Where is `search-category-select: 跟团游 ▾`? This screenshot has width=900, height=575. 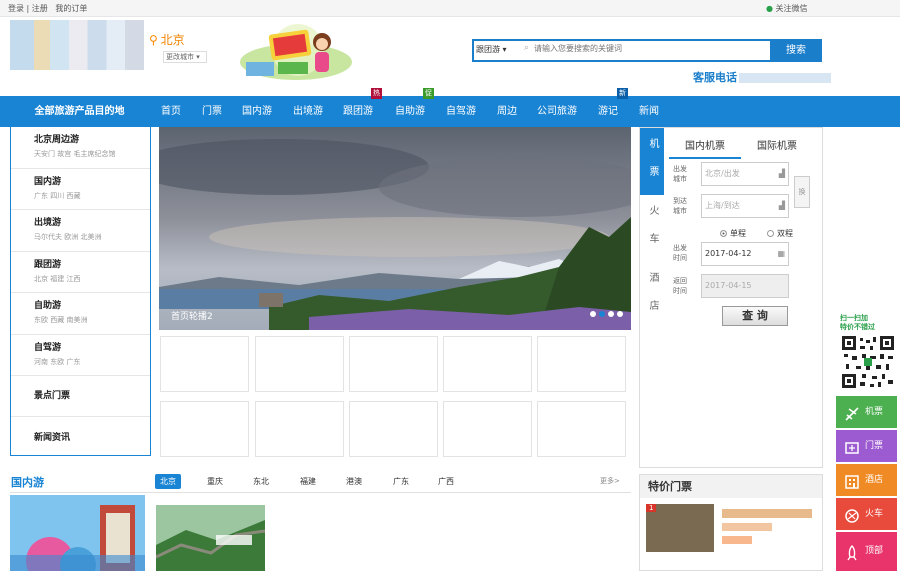
search-category-select: 跟团游 ▾ is located at coordinates (498, 49).